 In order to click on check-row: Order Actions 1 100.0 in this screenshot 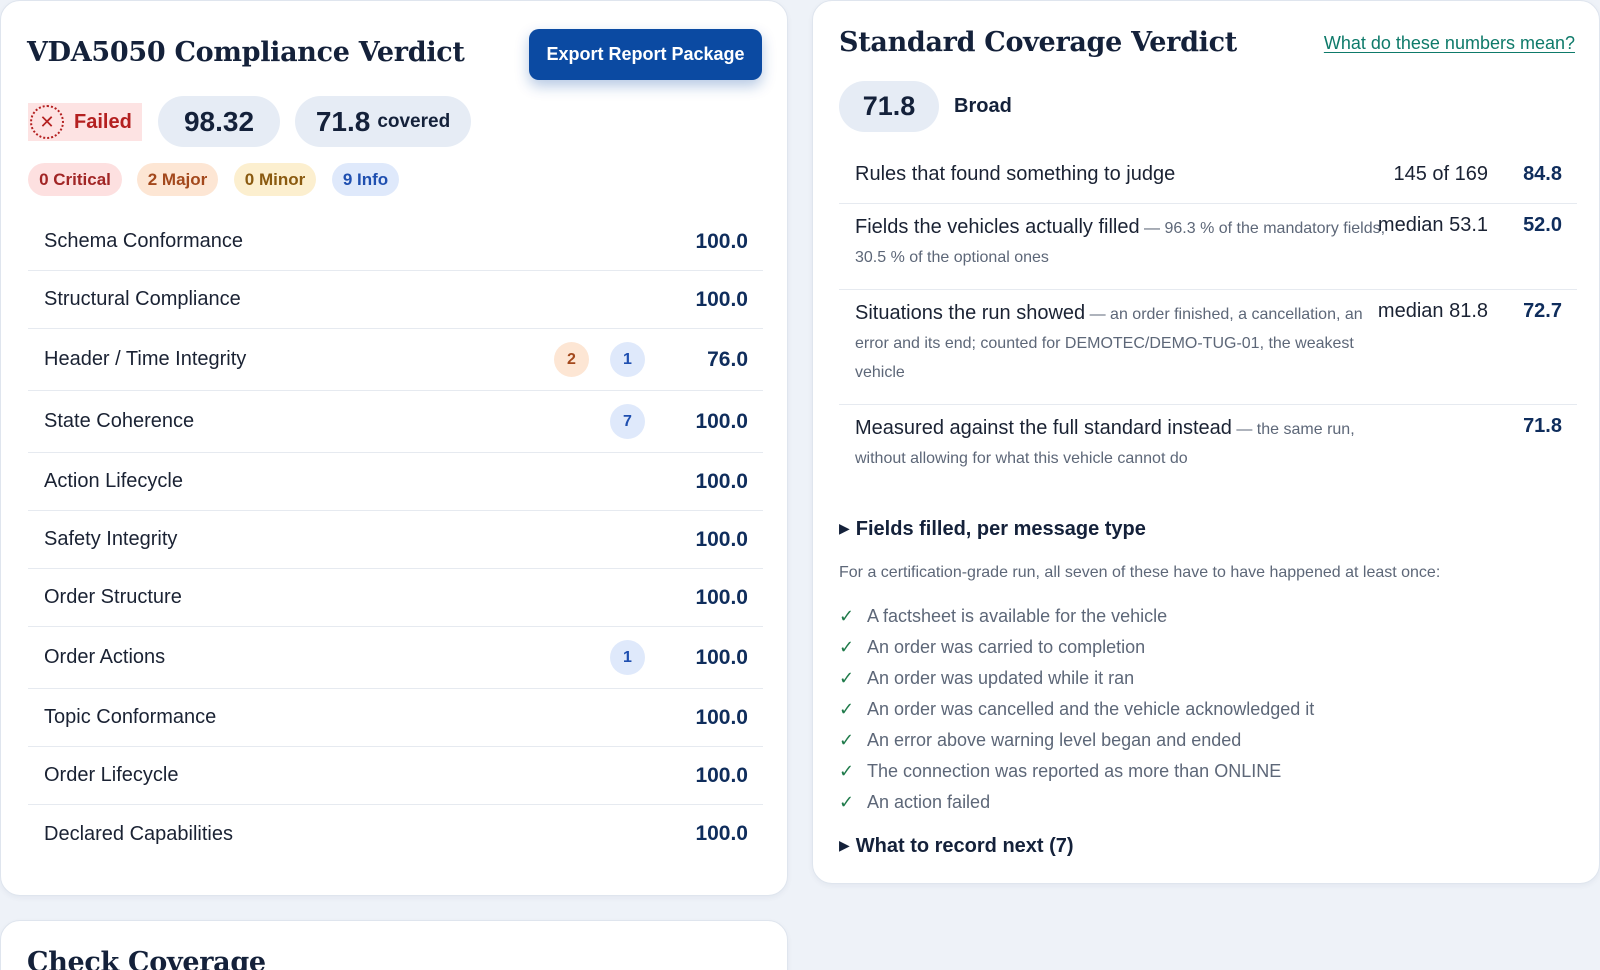, I will do `click(395, 658)`.